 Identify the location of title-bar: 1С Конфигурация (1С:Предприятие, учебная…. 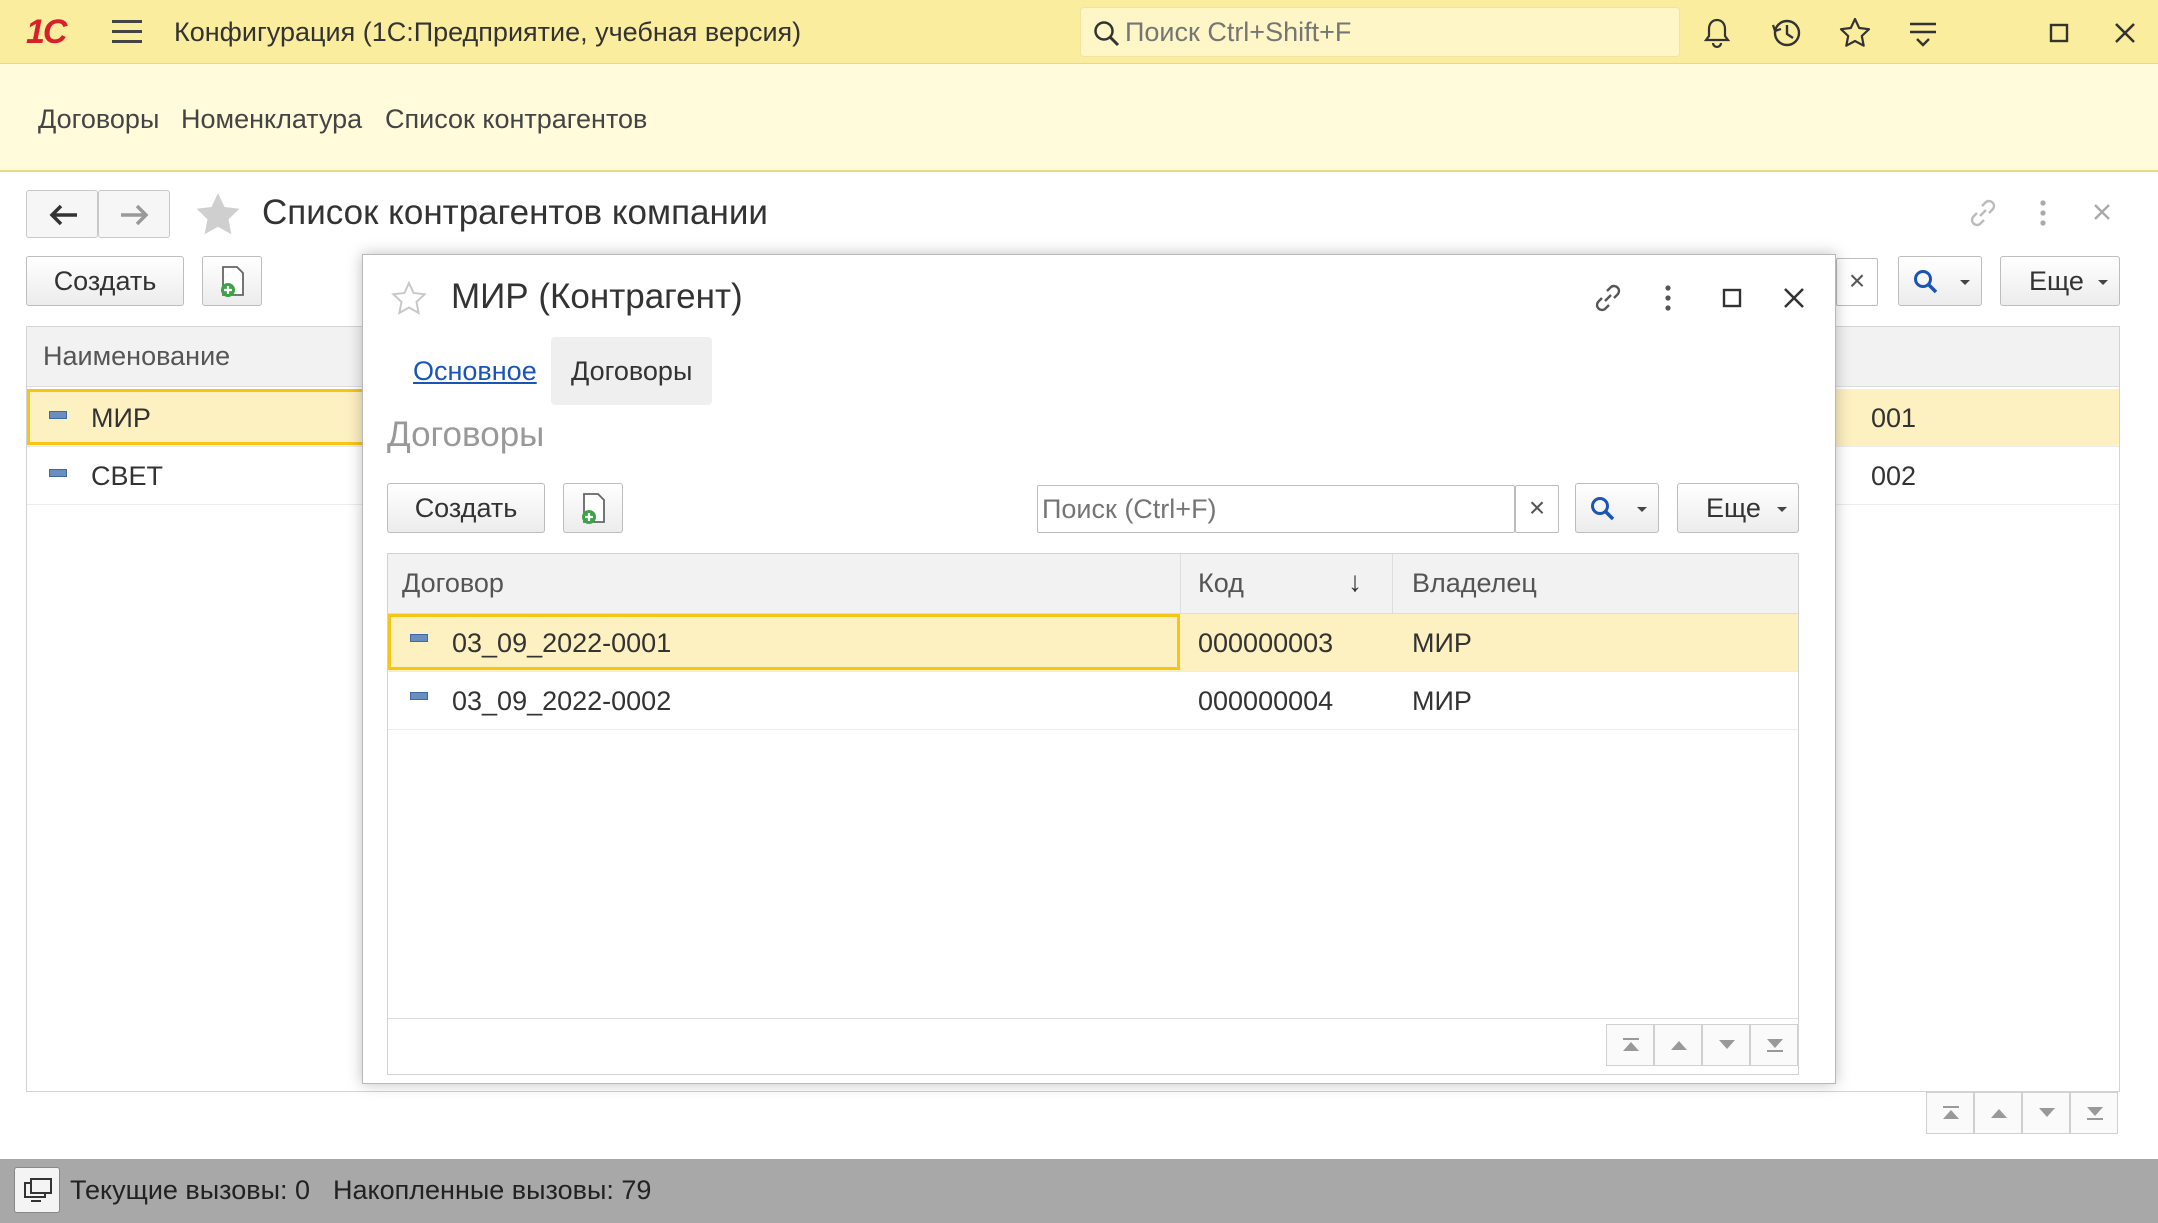
(1079, 32).